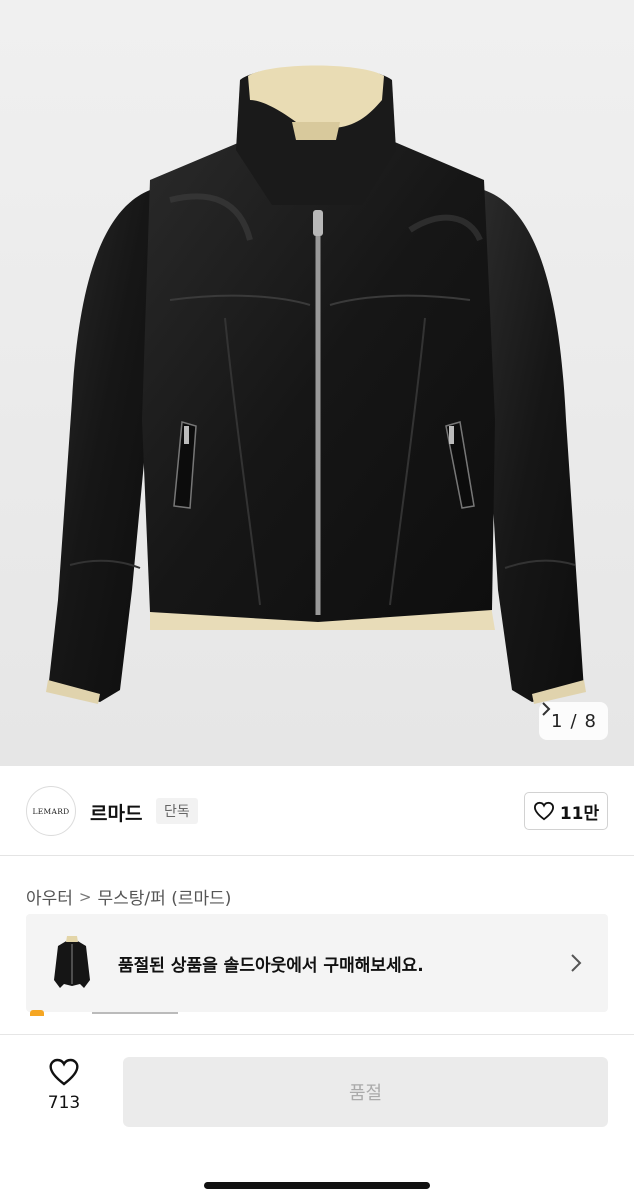  I want to click on counter-current: 1, so click(557, 721).